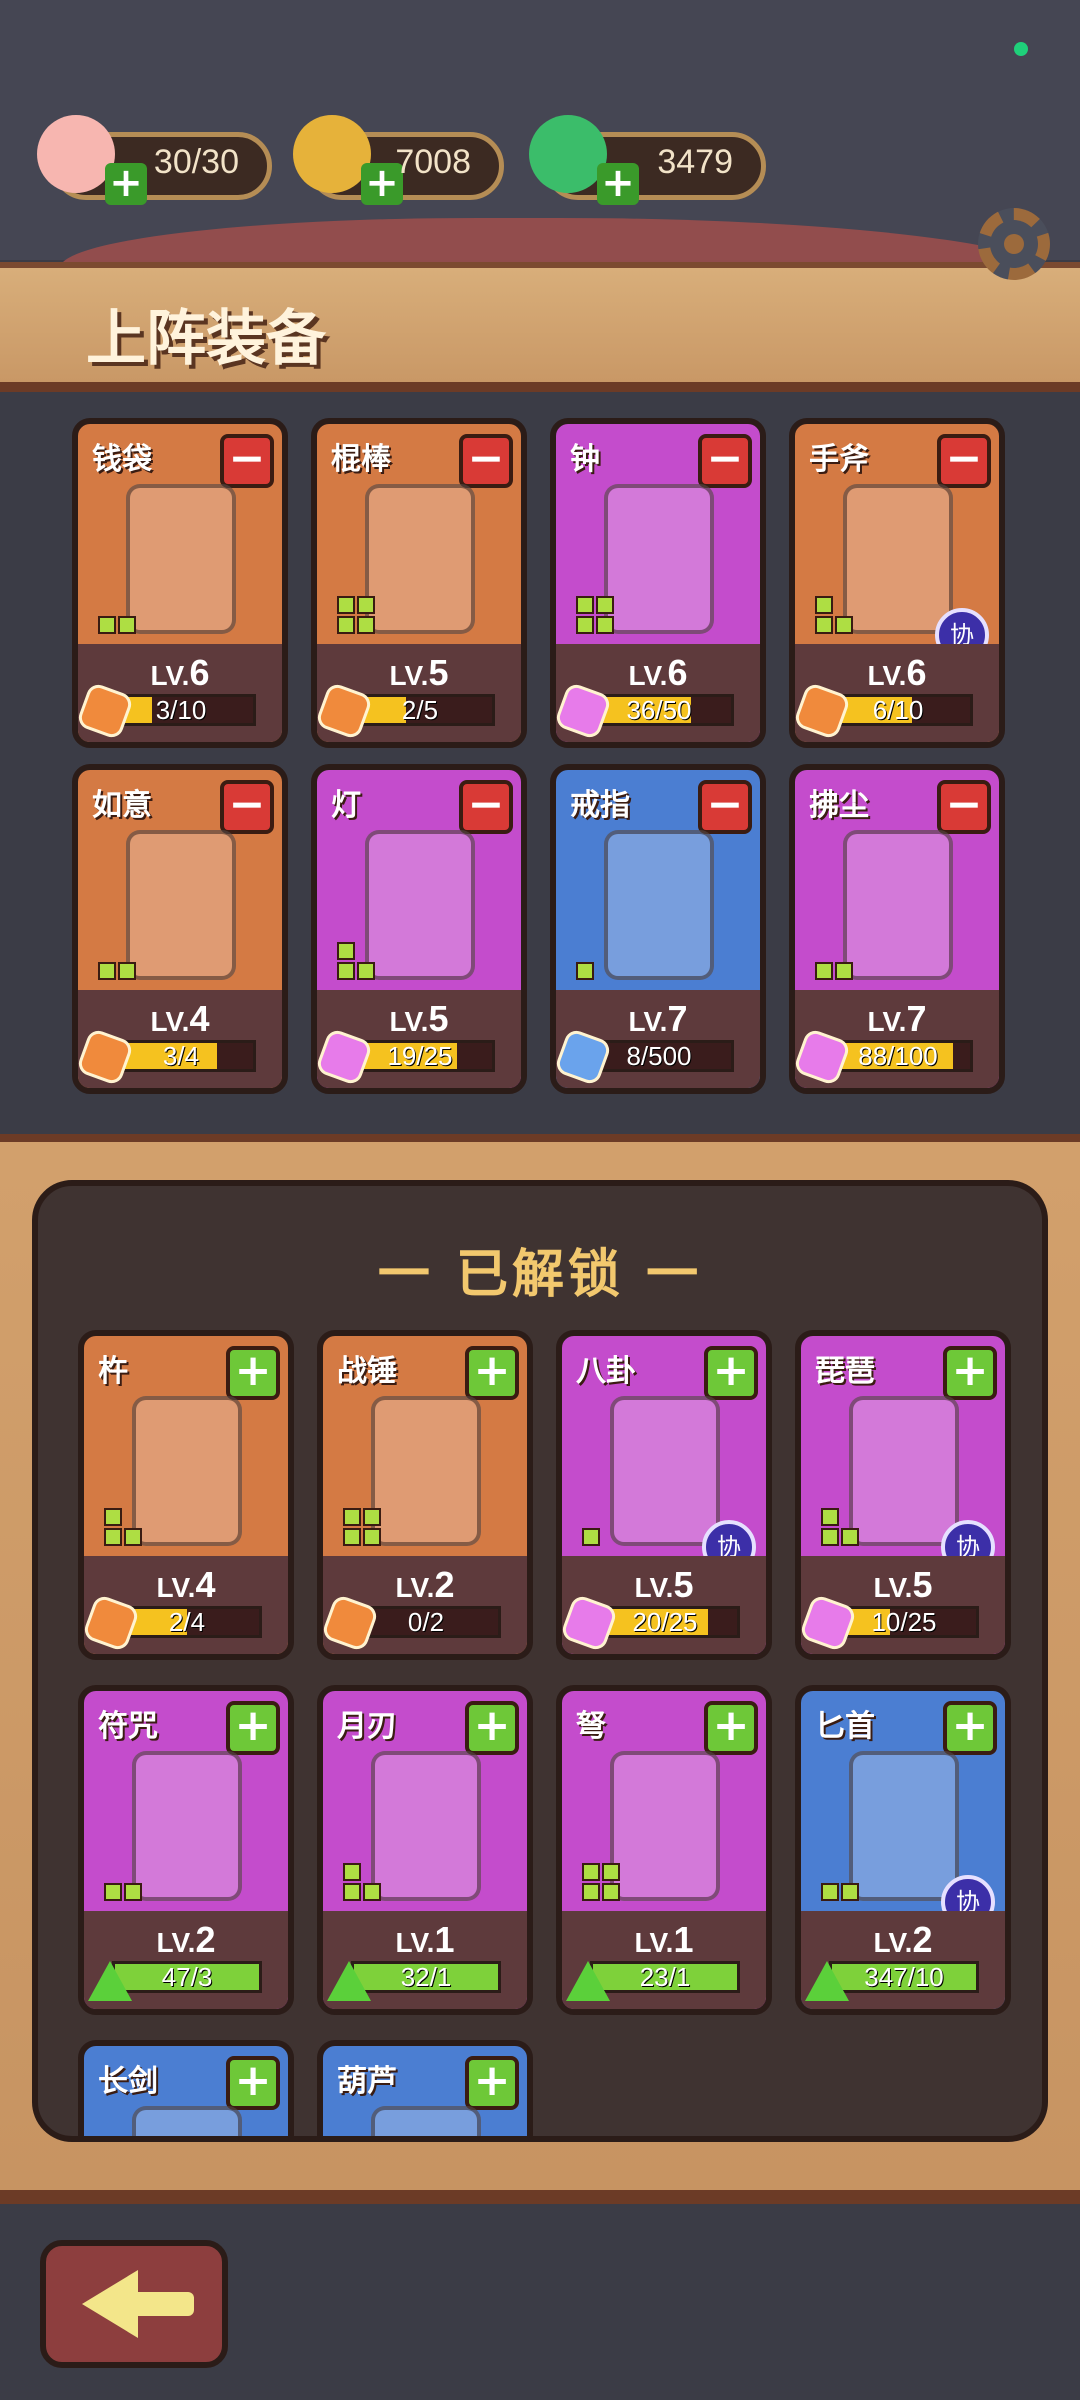  What do you see at coordinates (419, 1039) in the screenshot?
I see `card-footer: LV.5 19/25` at bounding box center [419, 1039].